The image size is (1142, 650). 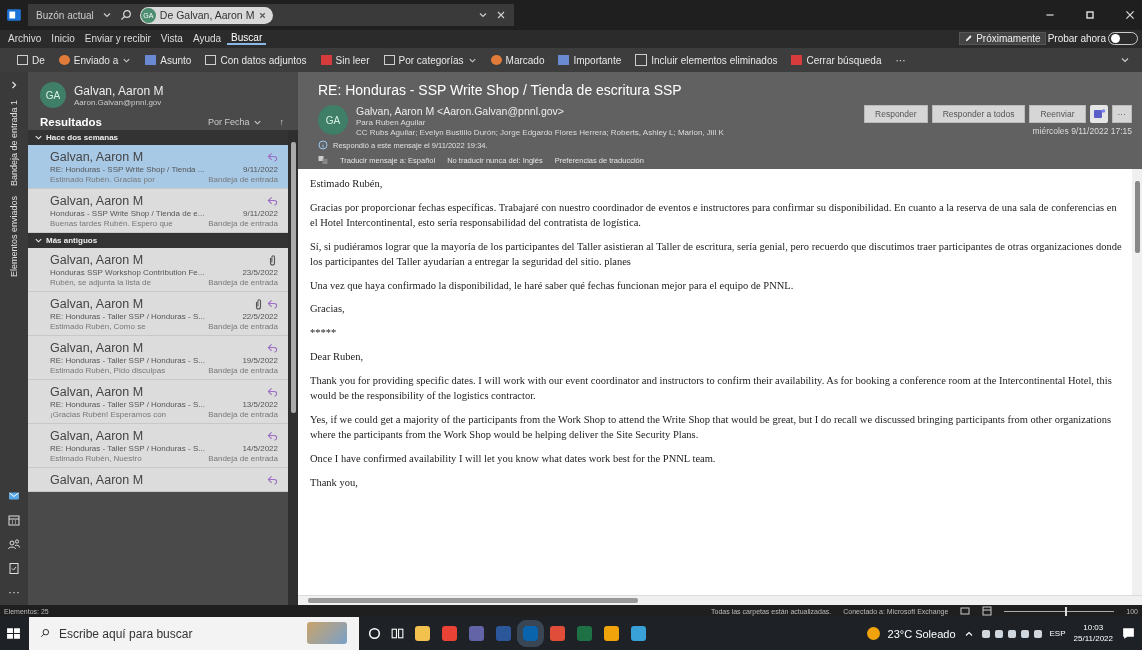 I want to click on ribbon-button: Asunto, so click(x=168, y=60).